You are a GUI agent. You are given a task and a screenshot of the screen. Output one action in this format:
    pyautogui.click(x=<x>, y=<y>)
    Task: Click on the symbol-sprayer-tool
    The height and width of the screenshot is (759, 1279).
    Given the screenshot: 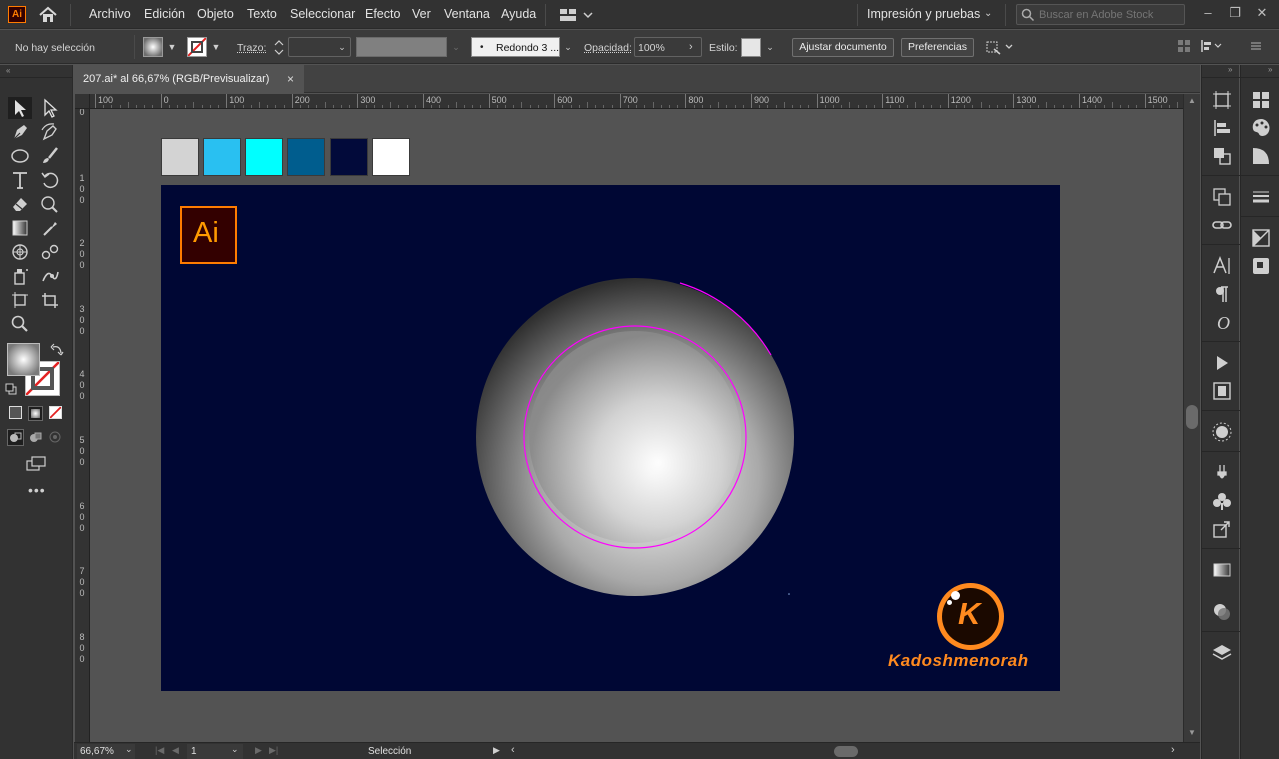 What is the action you would take?
    pyautogui.click(x=20, y=276)
    